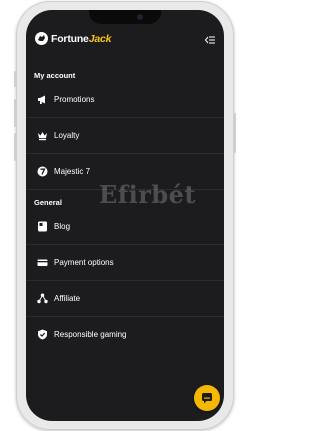 This screenshot has height=431, width=320. What do you see at coordinates (125, 39) in the screenshot?
I see `app-header: FortuneJack` at bounding box center [125, 39].